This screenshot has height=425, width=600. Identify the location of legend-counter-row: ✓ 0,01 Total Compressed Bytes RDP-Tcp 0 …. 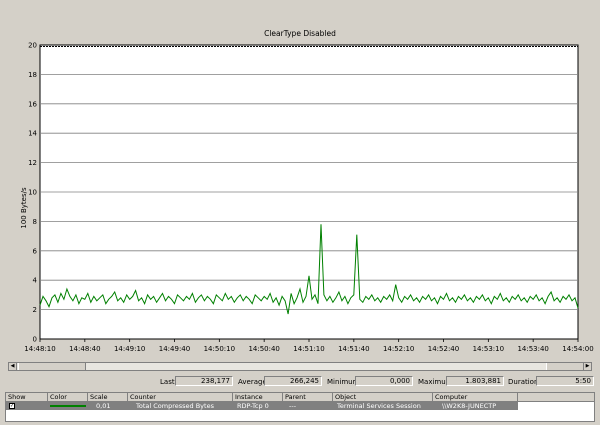
(262, 406).